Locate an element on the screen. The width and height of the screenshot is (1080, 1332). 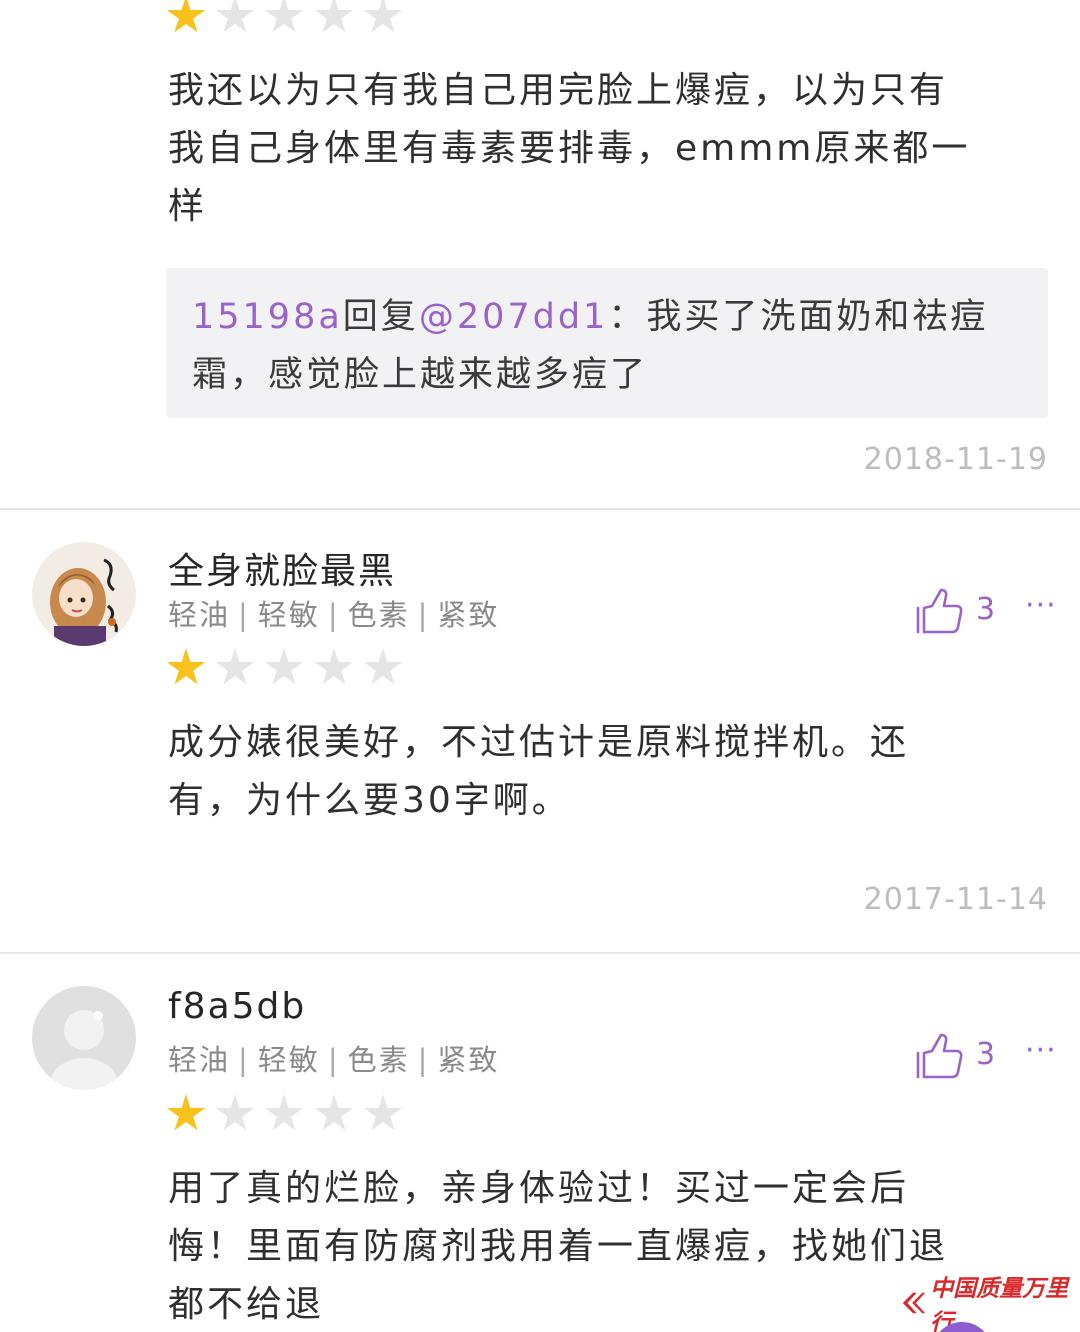
default-avatar-icon is located at coordinates (84, 1038).